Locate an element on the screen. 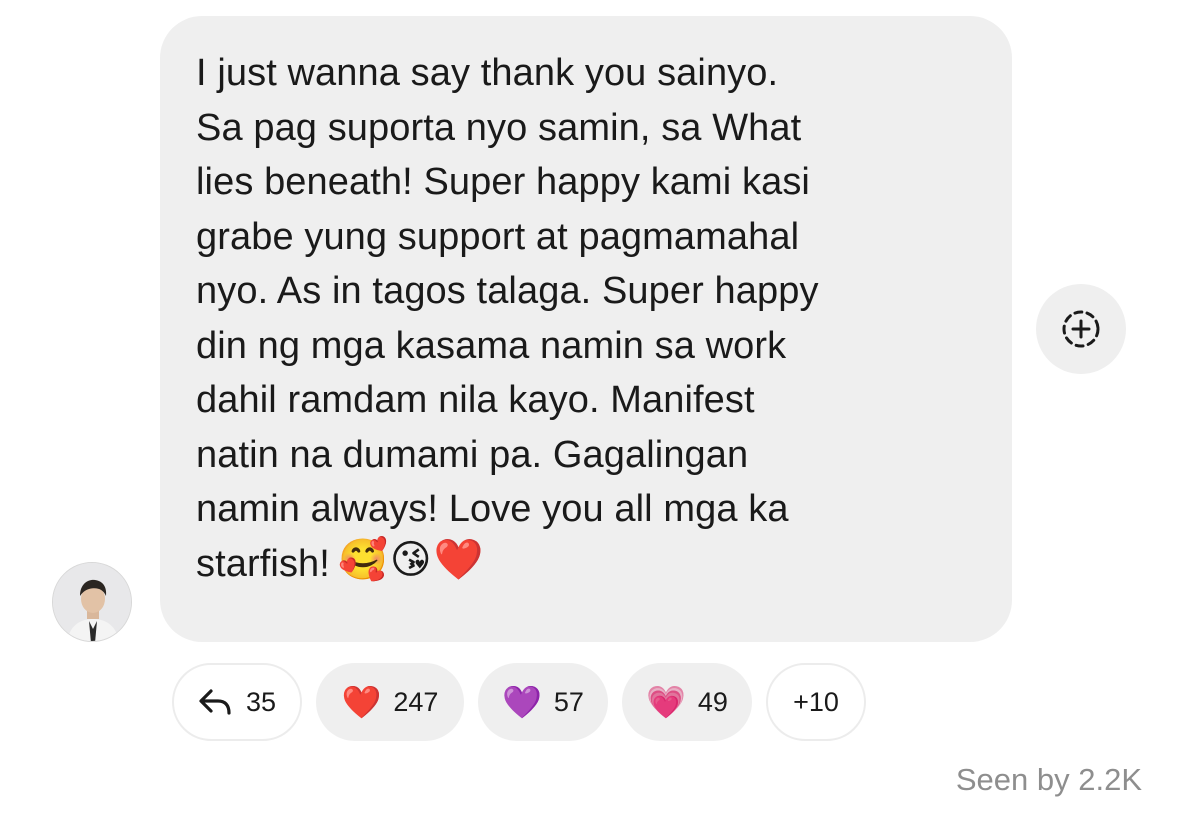  growing-heart-icon: 💗 is located at coordinates (666, 702).